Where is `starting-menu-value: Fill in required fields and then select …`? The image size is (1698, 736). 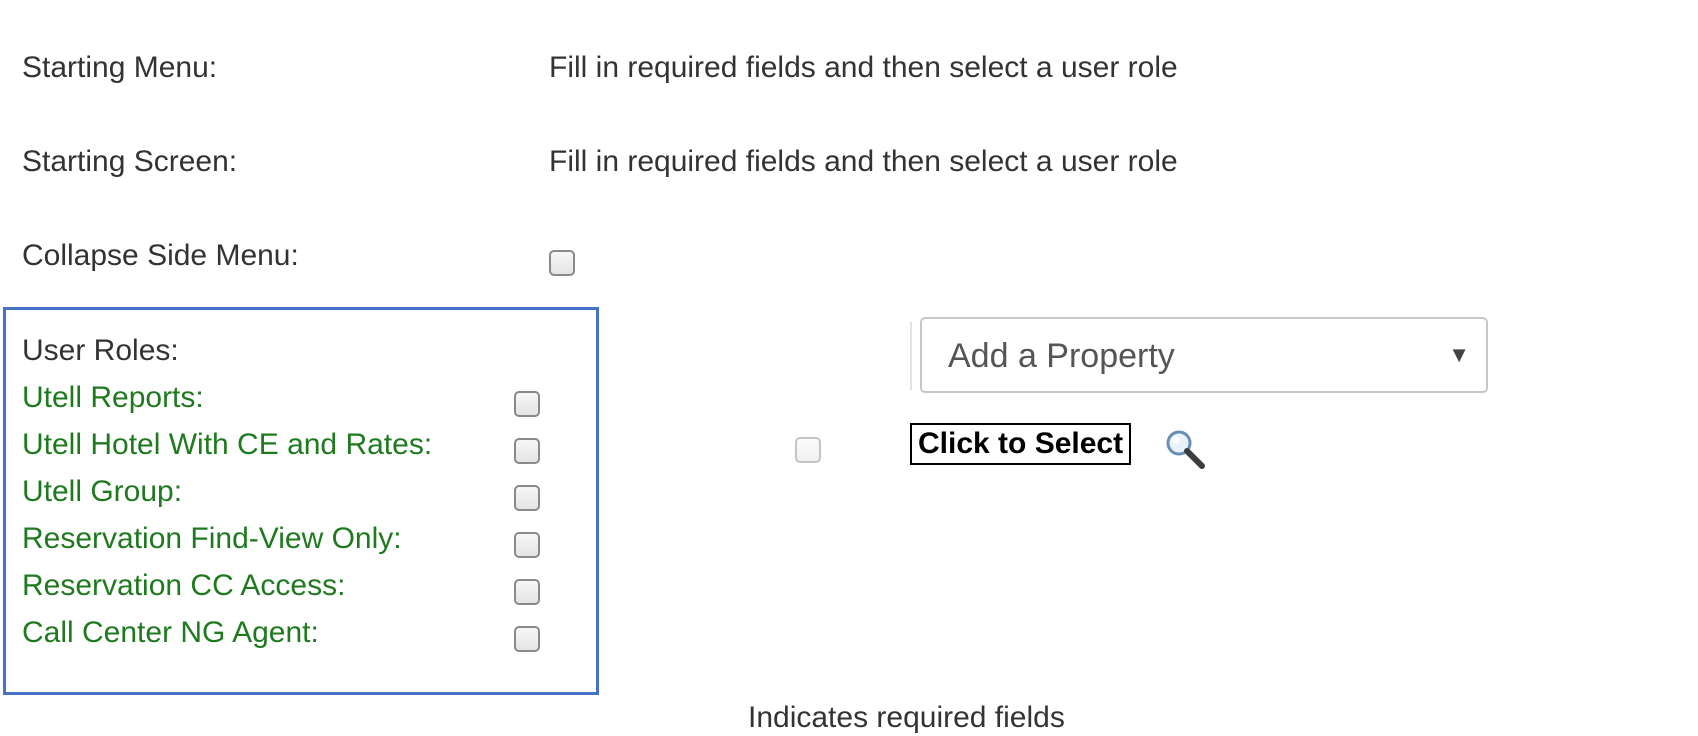 starting-menu-value: Fill in required fields and then select … is located at coordinates (863, 67).